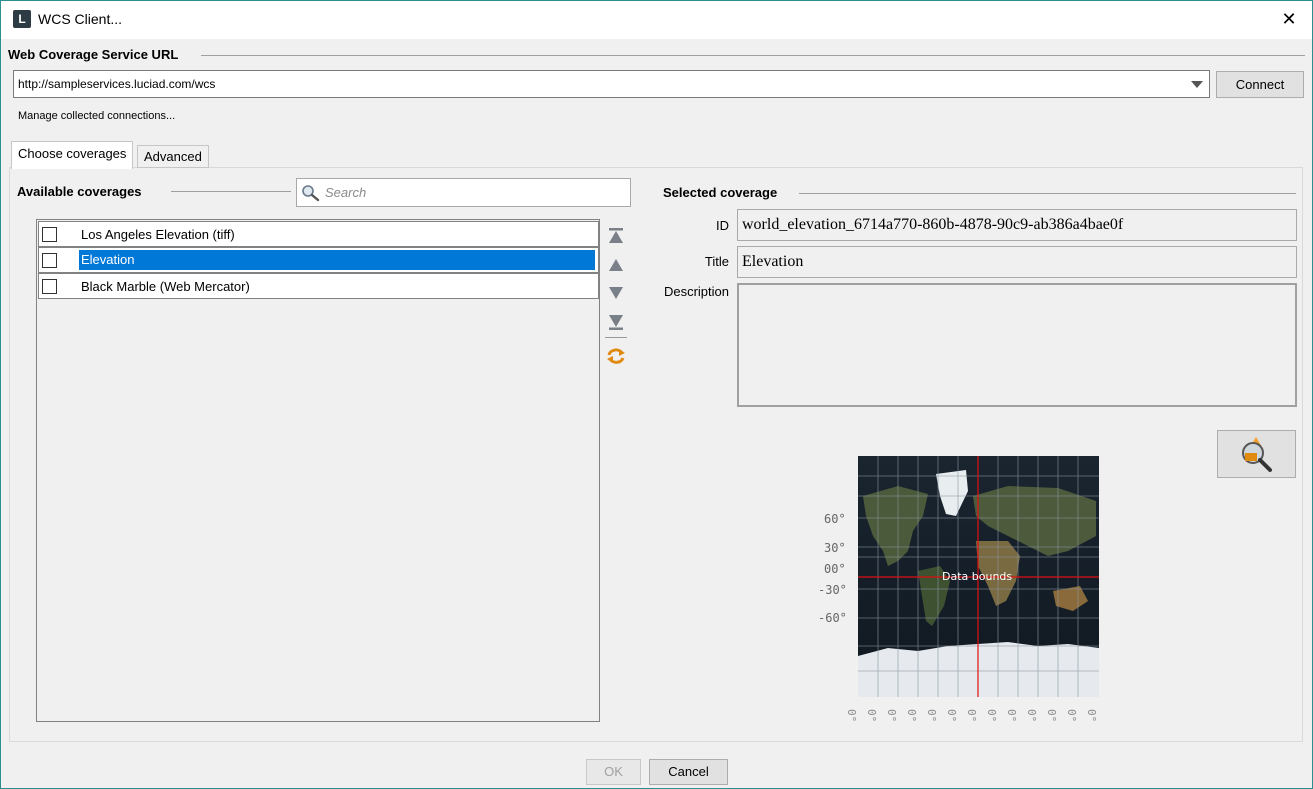  Describe the element at coordinates (96, 54) in the screenshot. I see `url-section-heading: Web Coverage Service URL` at that location.